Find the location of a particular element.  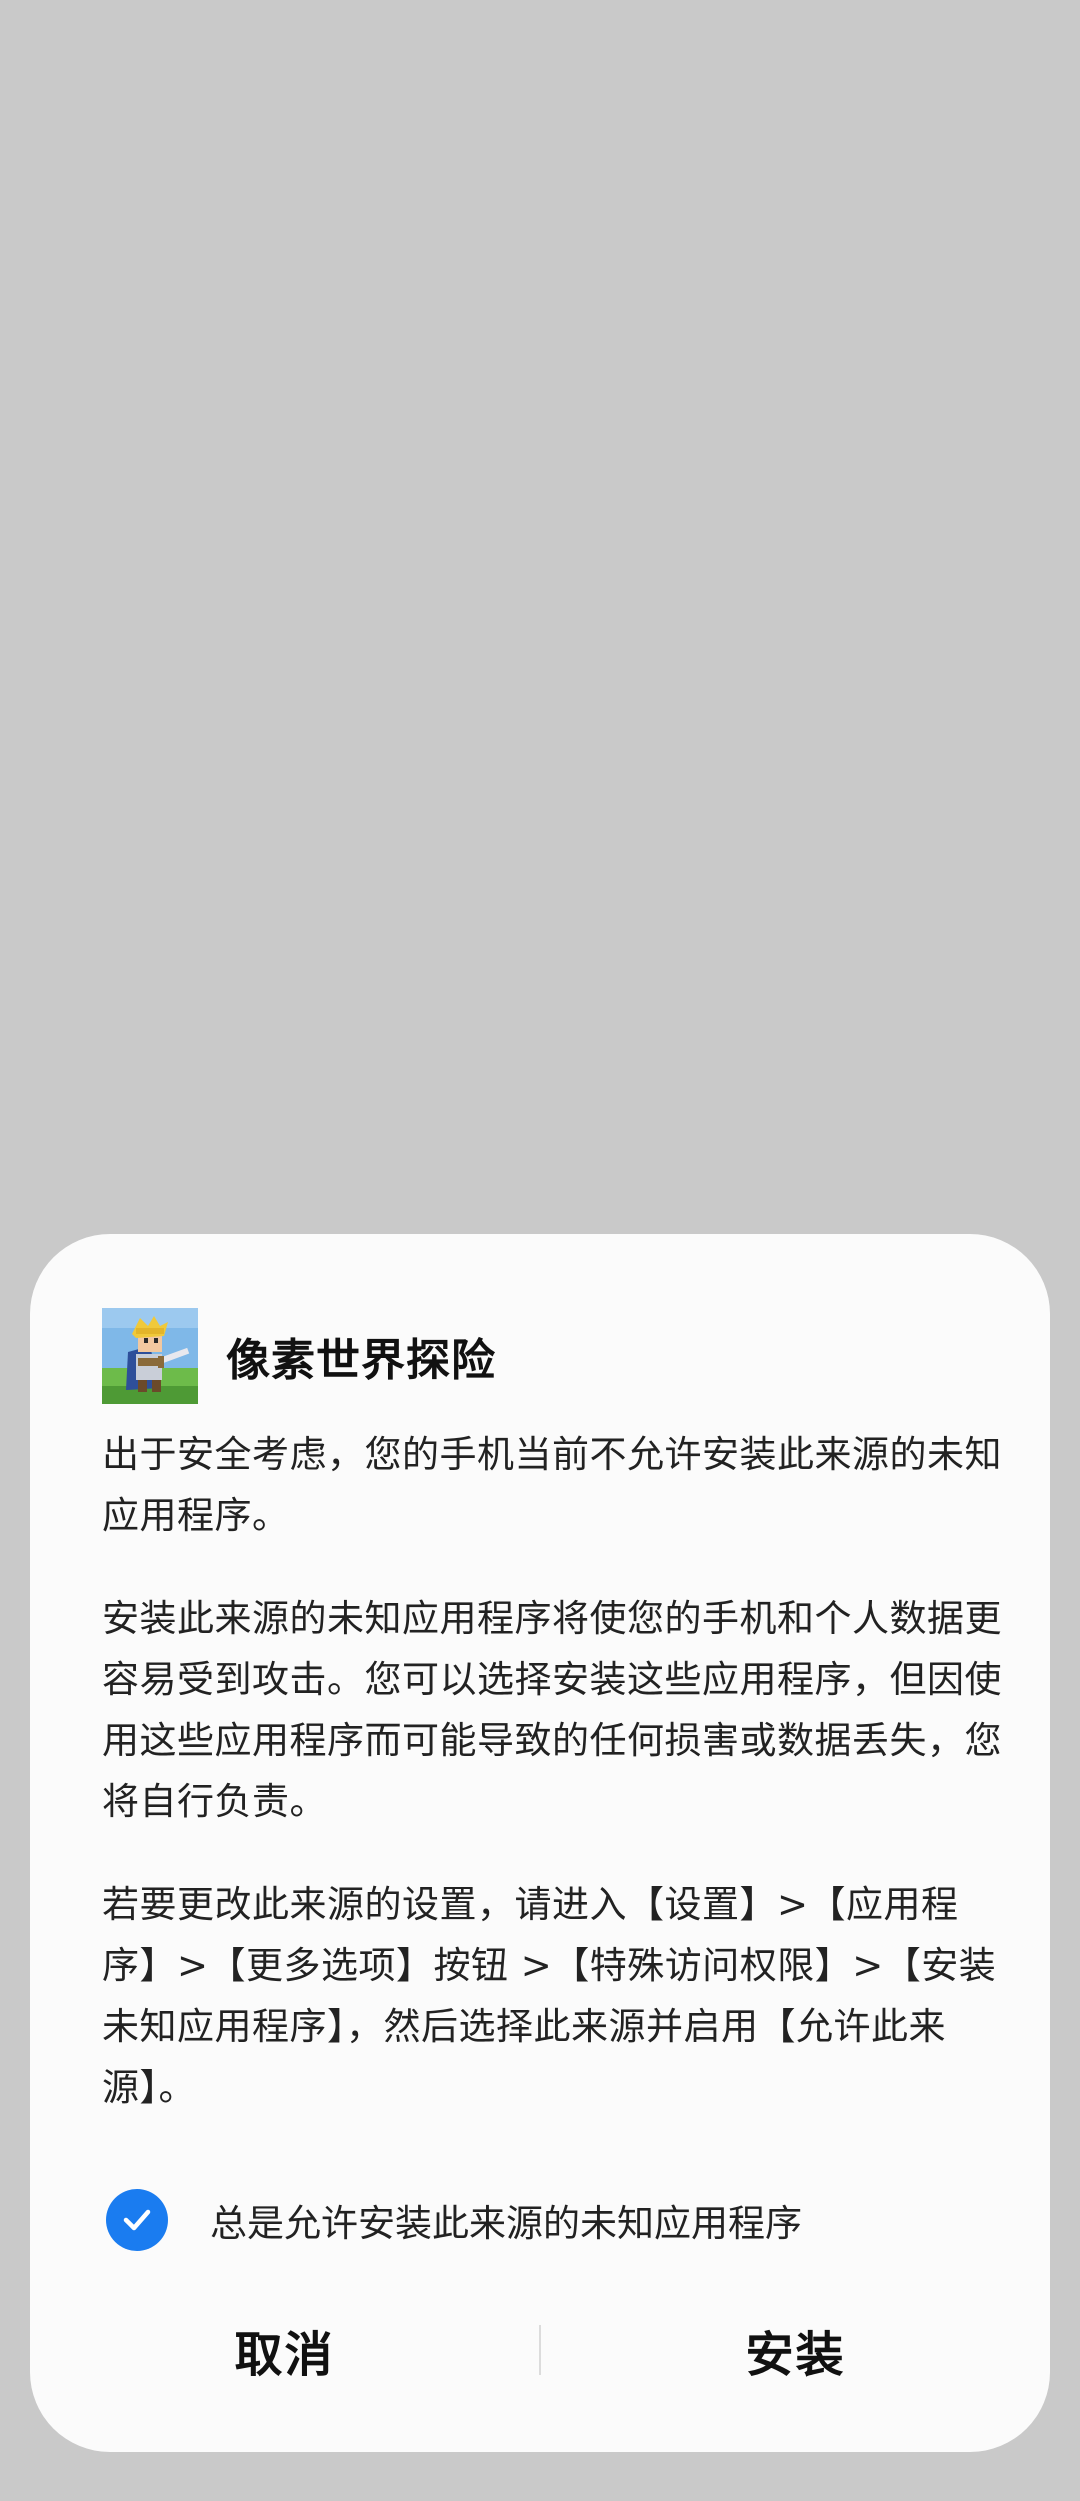

cancel-button: 取消 is located at coordinates (284, 2350).